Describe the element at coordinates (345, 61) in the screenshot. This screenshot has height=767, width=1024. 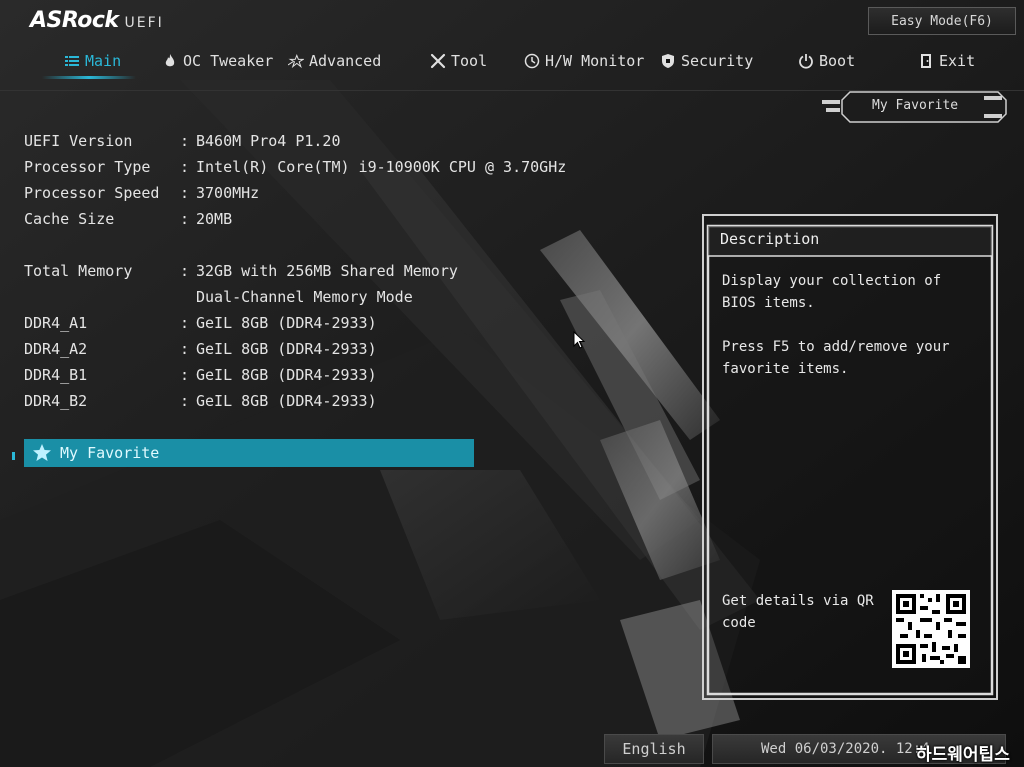
I see `tab-advanced-label: Advanced` at that location.